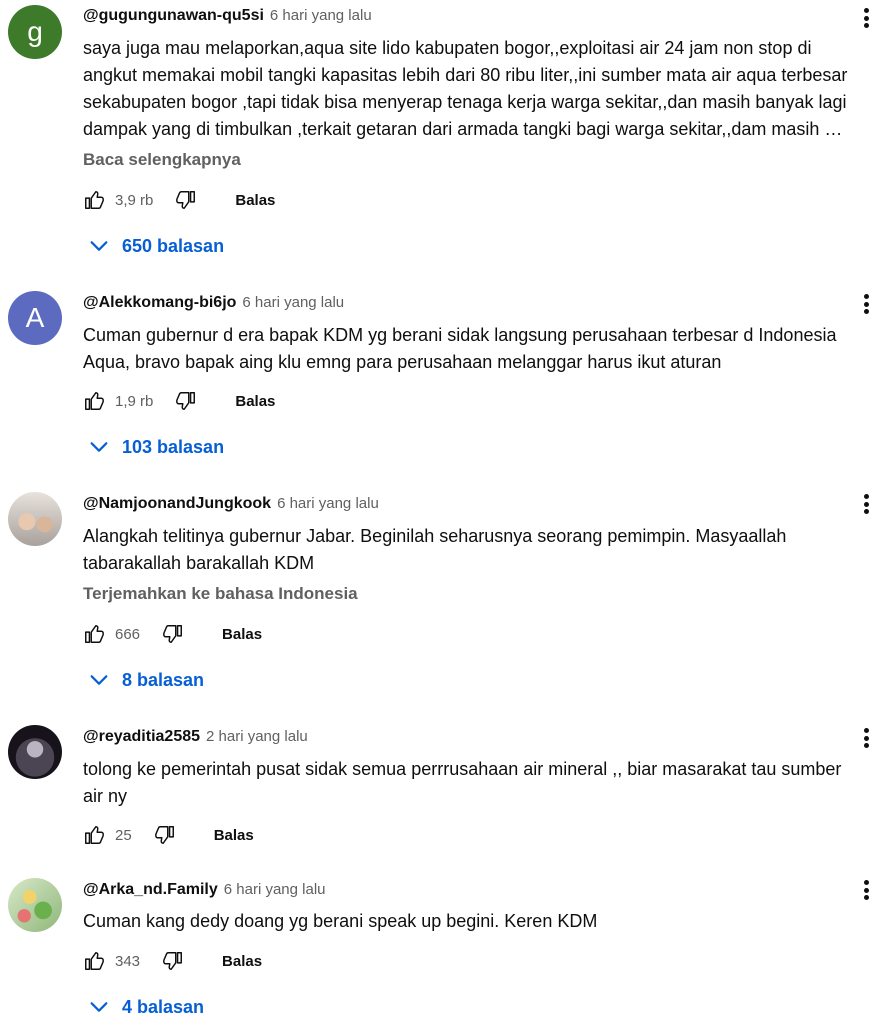 The image size is (893, 1024). I want to click on like-count: 666, so click(128, 634).